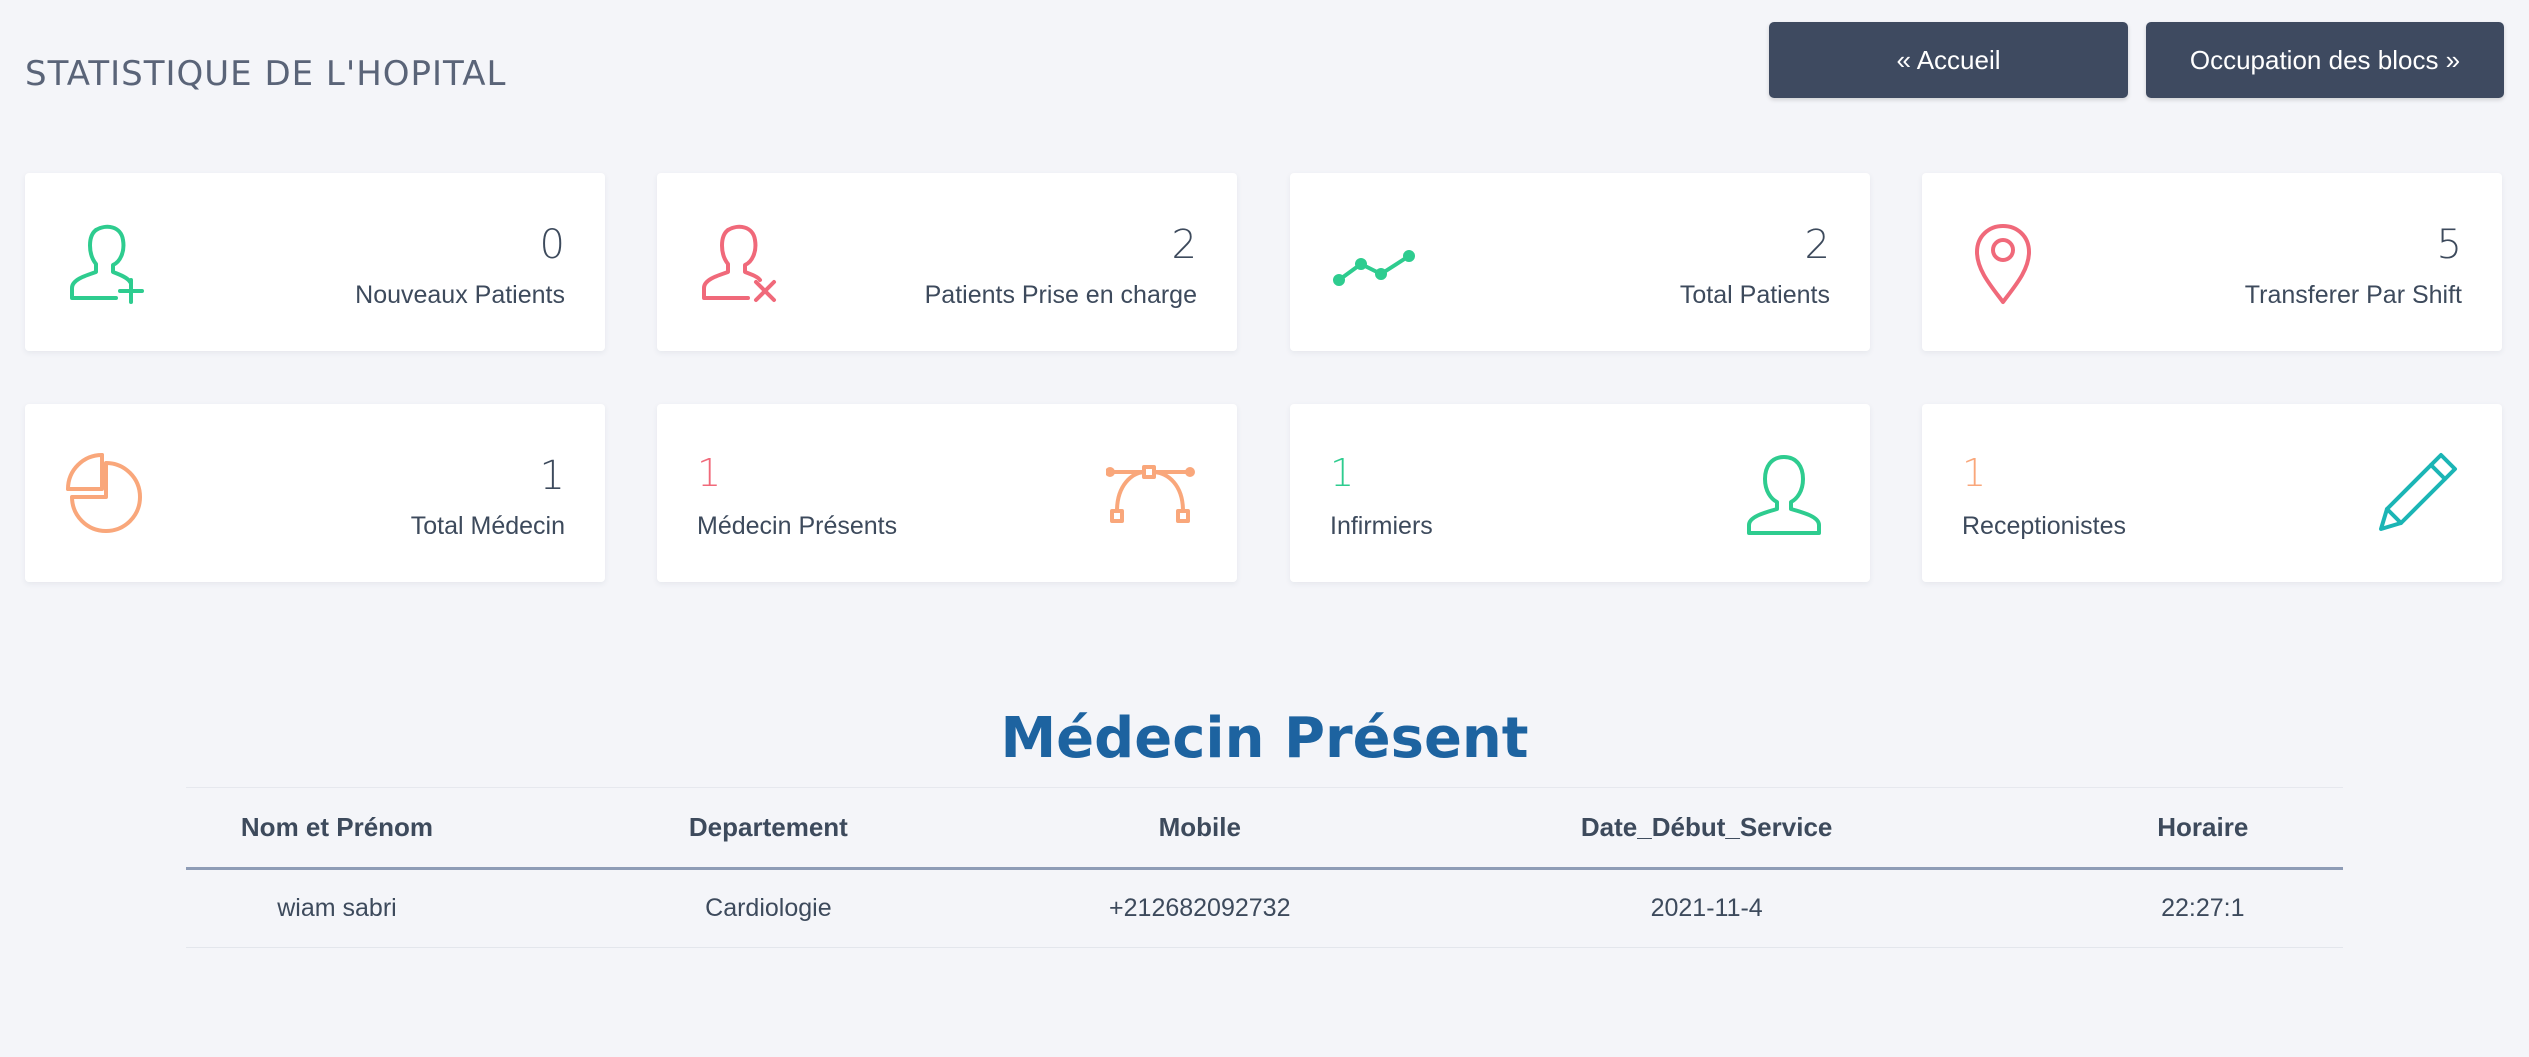 Image resolution: width=2529 pixels, height=1057 pixels. Describe the element at coordinates (2044, 526) in the screenshot. I see `receptionists-label: Receptionistes` at that location.